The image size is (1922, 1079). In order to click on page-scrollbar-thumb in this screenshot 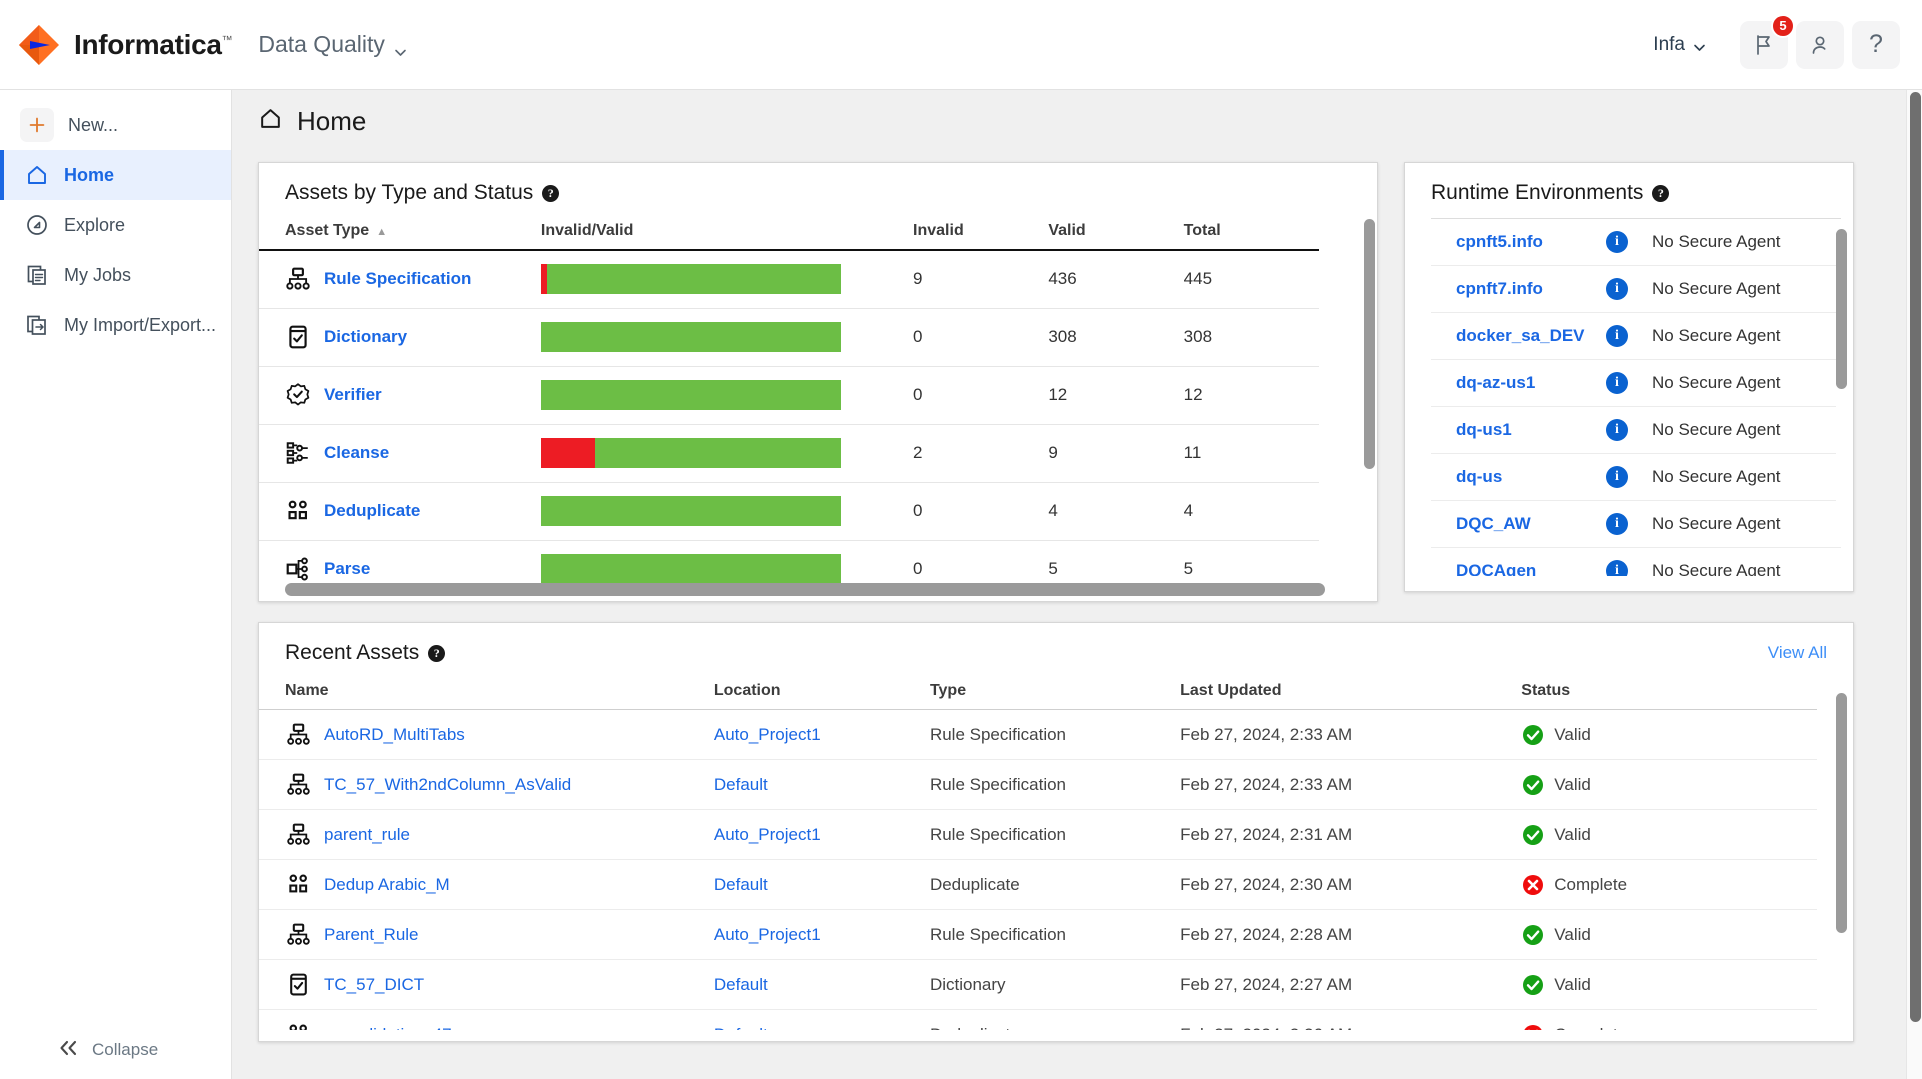, I will do `click(1915, 557)`.